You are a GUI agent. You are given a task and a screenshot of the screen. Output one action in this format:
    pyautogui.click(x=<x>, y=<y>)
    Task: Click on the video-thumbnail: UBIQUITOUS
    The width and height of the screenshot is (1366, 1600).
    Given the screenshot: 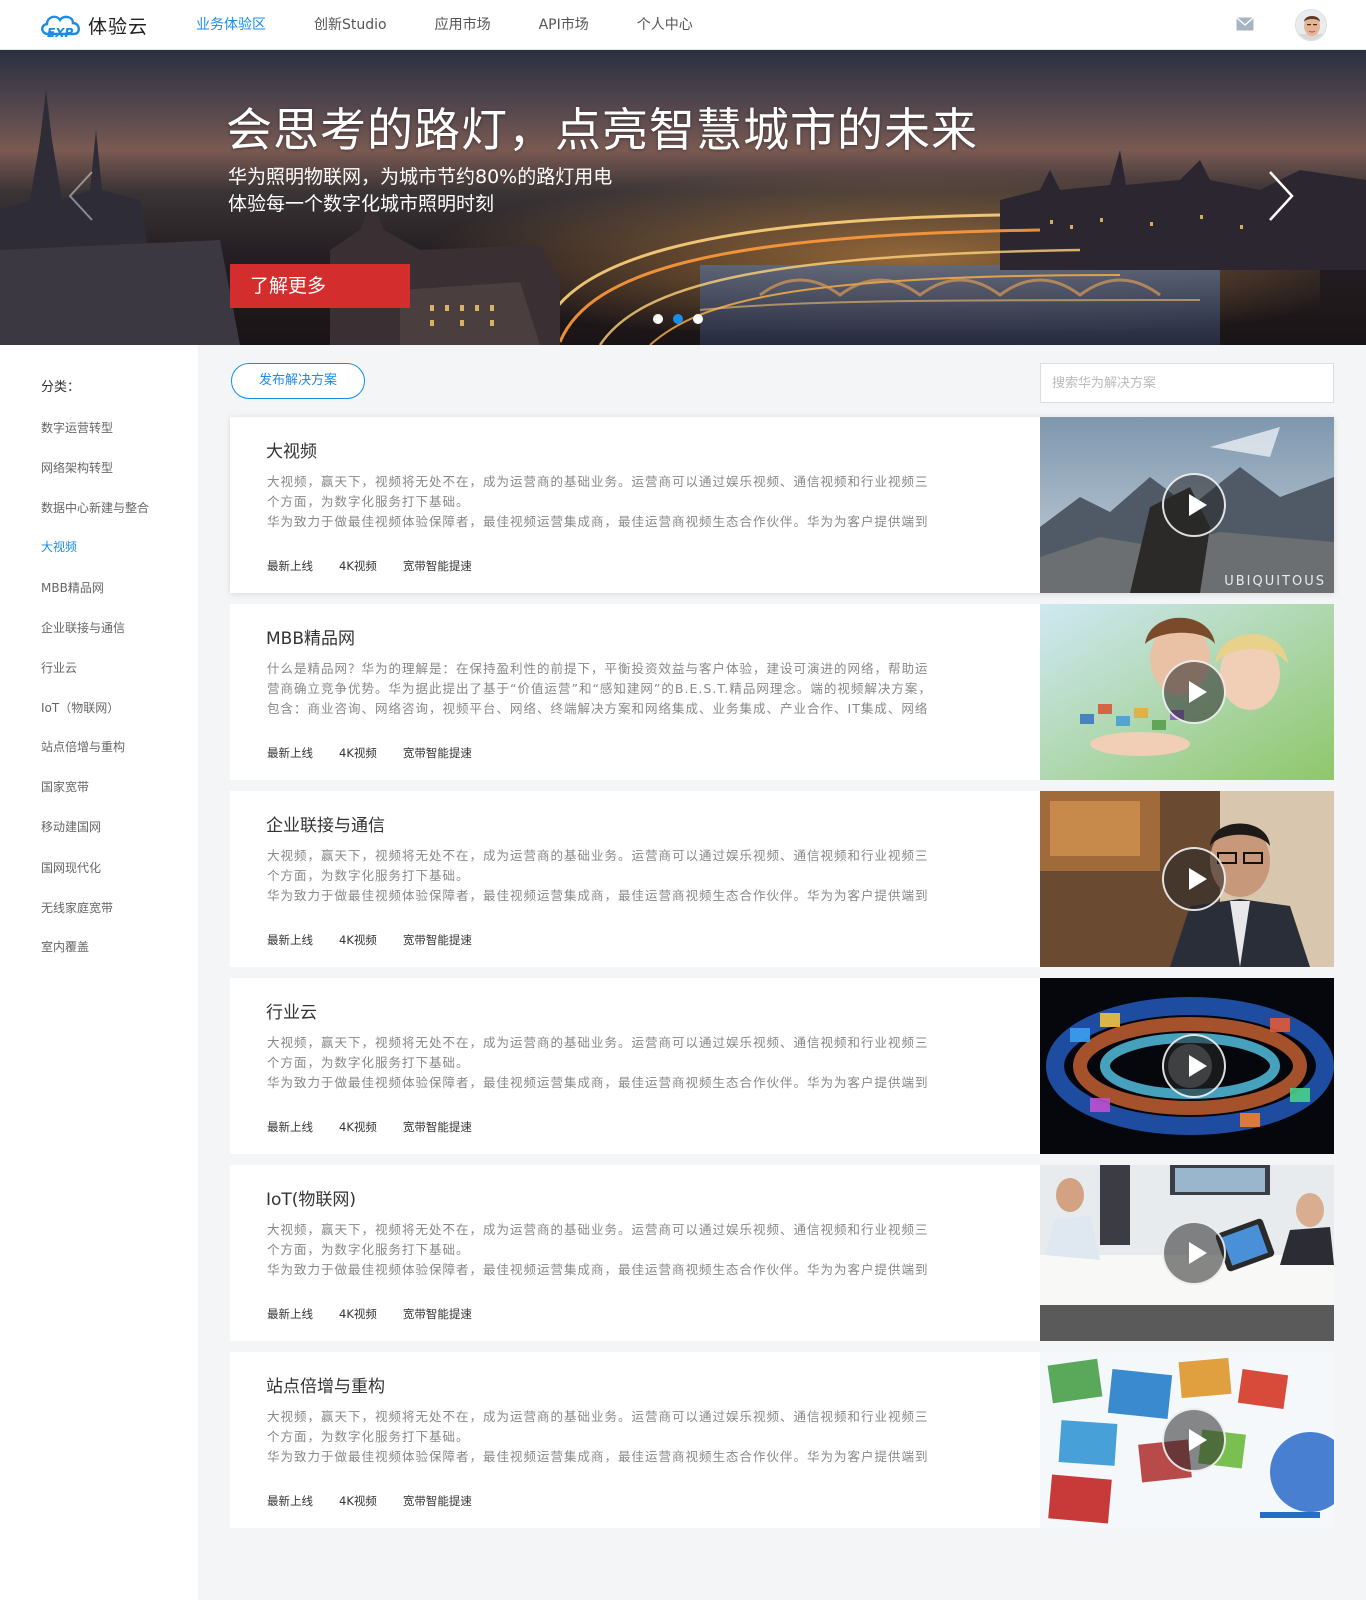 What is the action you would take?
    pyautogui.click(x=1187, y=505)
    